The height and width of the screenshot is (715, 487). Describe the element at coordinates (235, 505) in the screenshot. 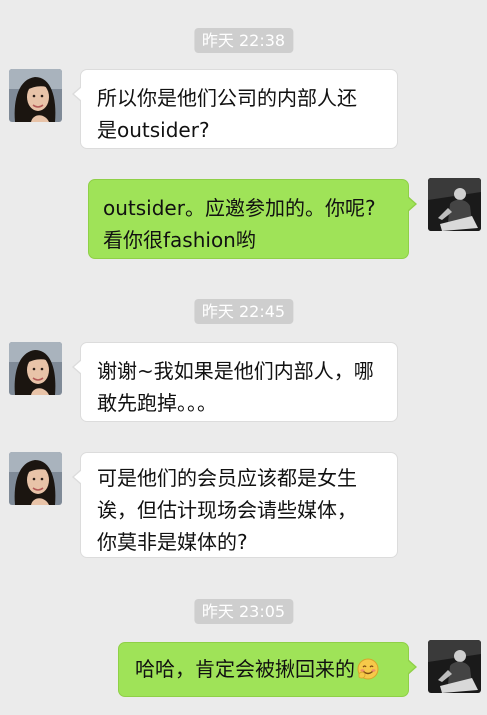

I see `message-bubble-incoming: 可是他们的会员应该都是女生 诶，但估计现场会请些媒体， 你莫非是媒体的?` at that location.